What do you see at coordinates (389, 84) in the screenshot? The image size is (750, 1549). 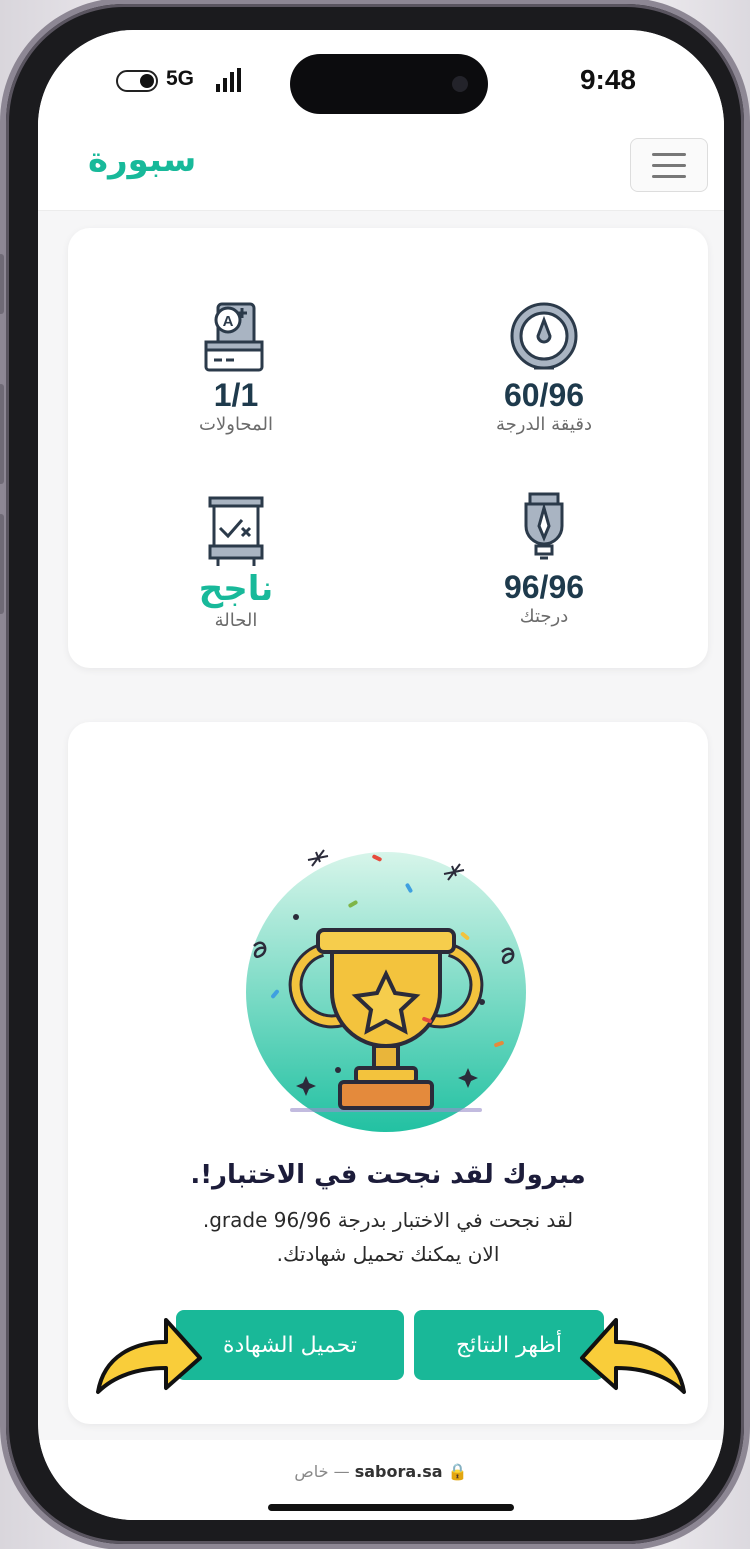 I see `dynamic-island` at bounding box center [389, 84].